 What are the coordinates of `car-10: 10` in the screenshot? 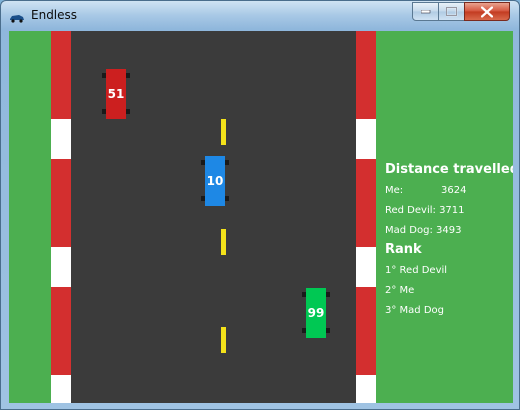 It's located at (215, 181).